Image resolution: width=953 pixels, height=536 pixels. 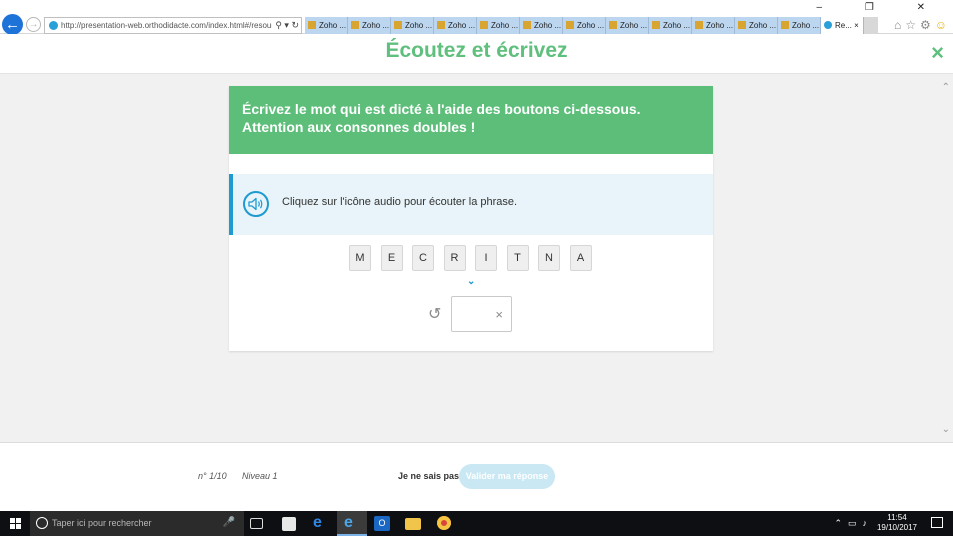 I want to click on answer-field: ×, so click(x=481, y=314).